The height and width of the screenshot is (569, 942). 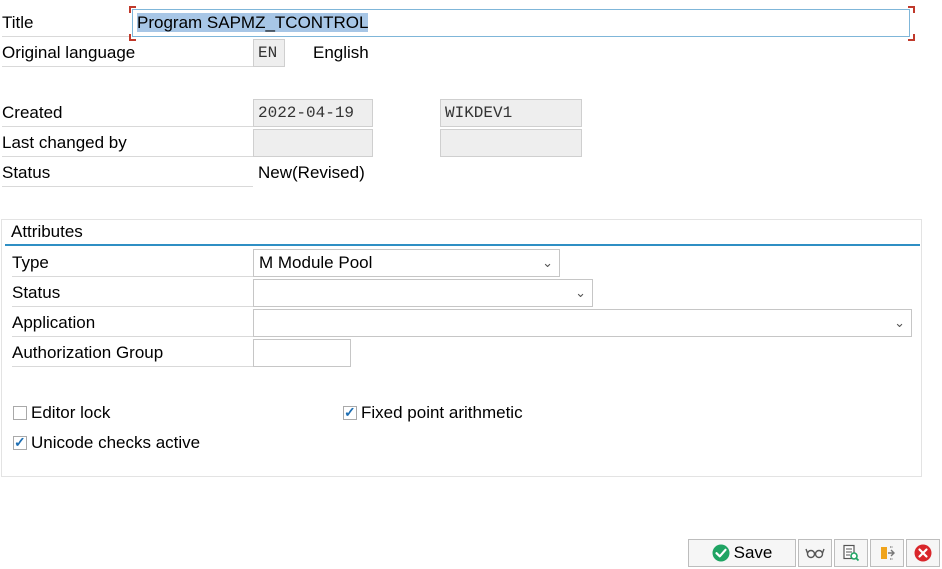 What do you see at coordinates (521, 23) in the screenshot?
I see `title-input: Program SAPMZ_TCONTROL` at bounding box center [521, 23].